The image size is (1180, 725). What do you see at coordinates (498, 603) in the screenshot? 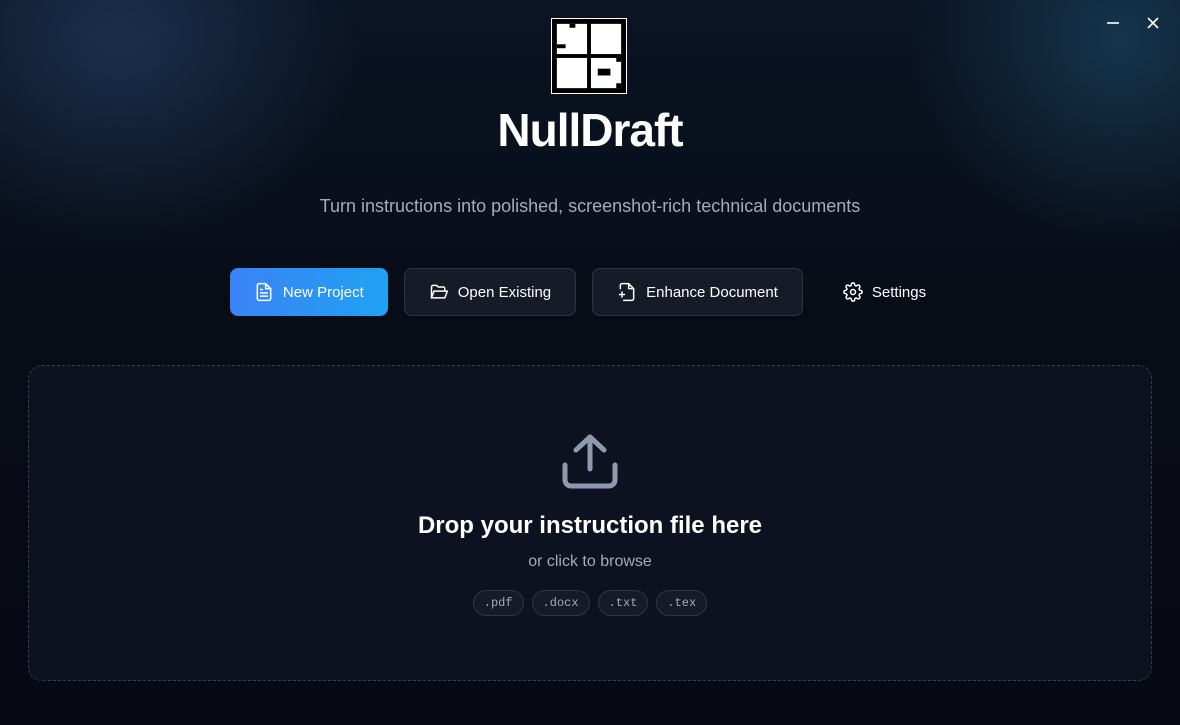
I see `file-type-chip: .pdf` at bounding box center [498, 603].